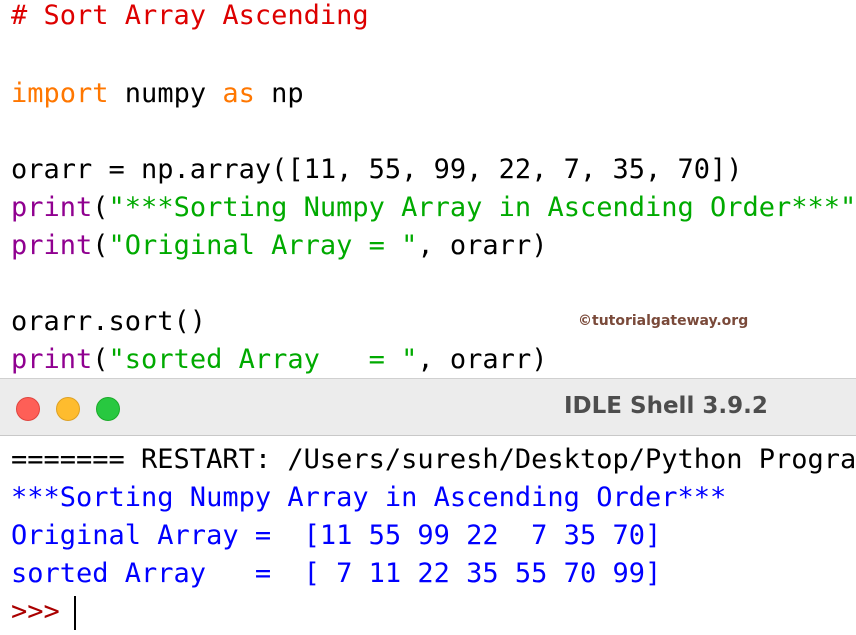  I want to click on minimize-window-button, so click(68, 409).